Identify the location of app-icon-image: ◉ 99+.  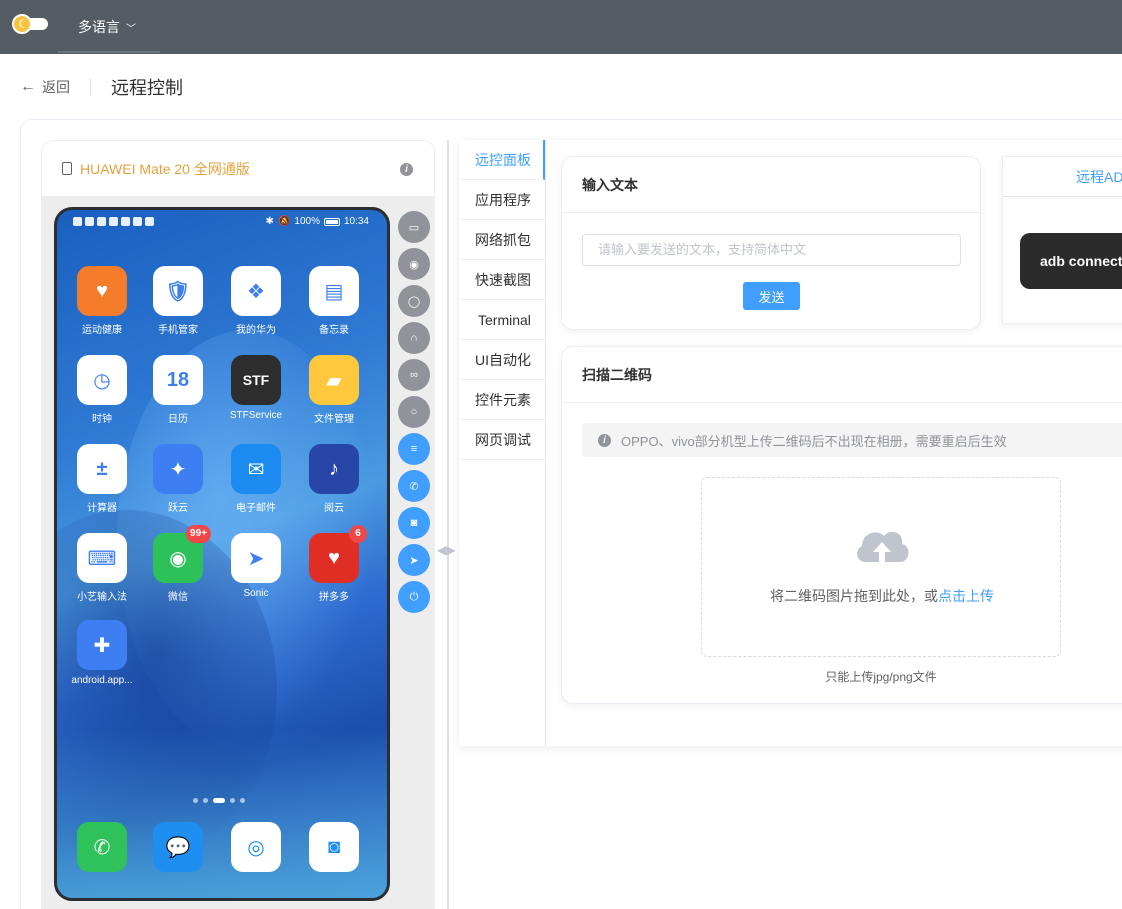
(182, 554).